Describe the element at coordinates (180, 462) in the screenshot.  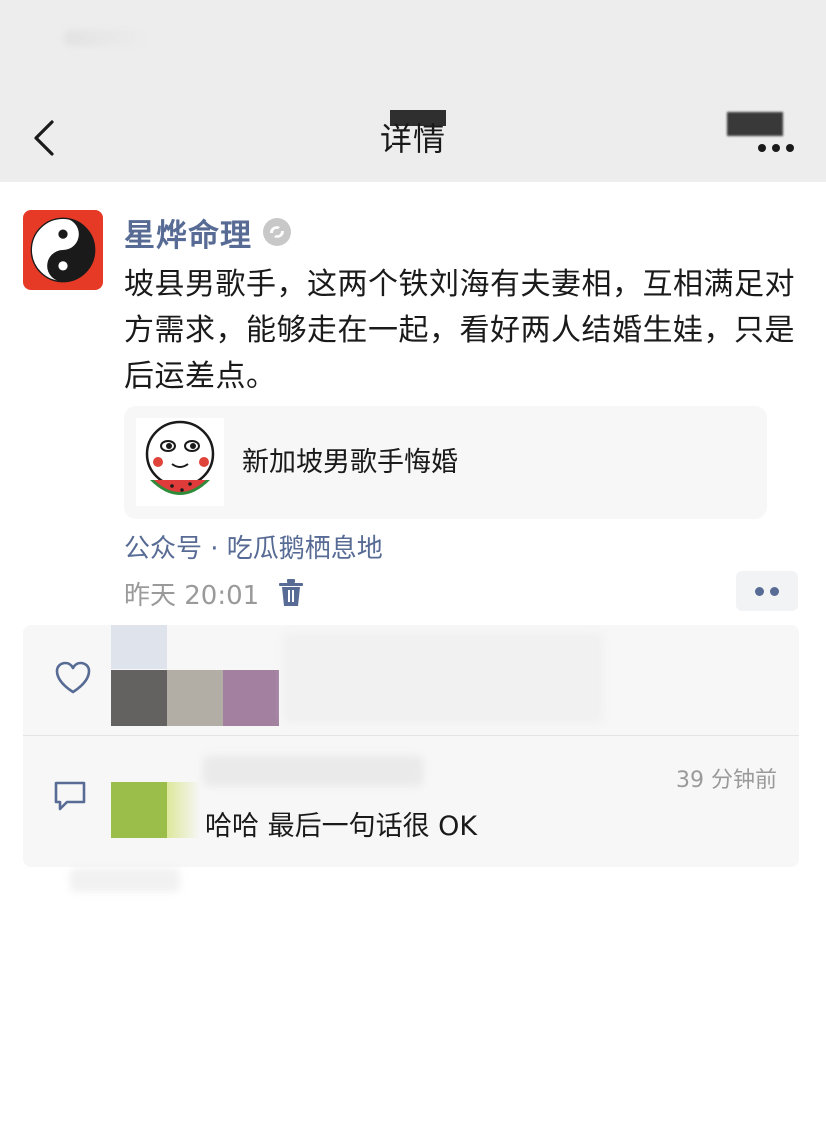
I see `watermelon-face-icon` at that location.